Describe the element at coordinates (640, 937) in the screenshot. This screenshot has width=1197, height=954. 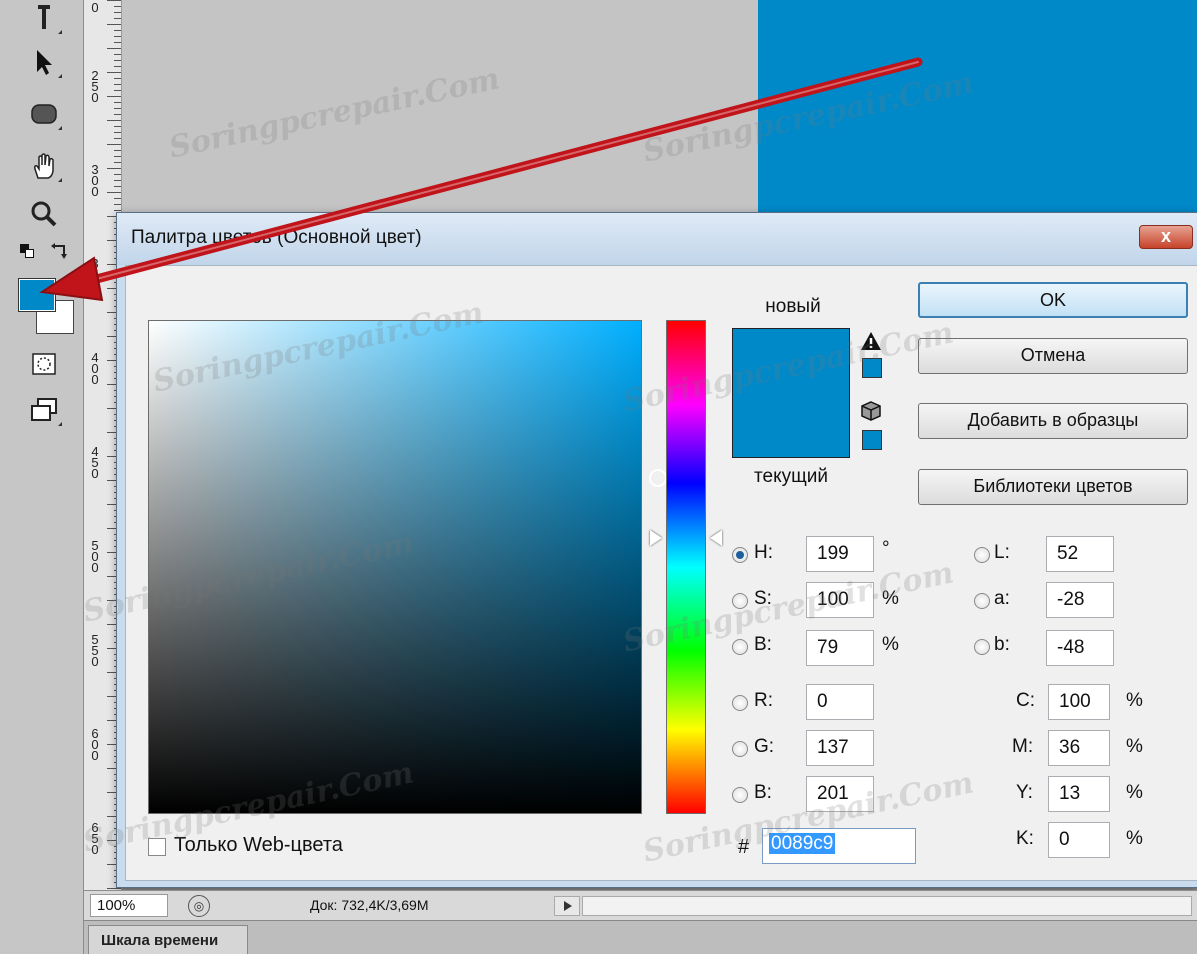
I see `timeline-panel: Шкала времени` at that location.